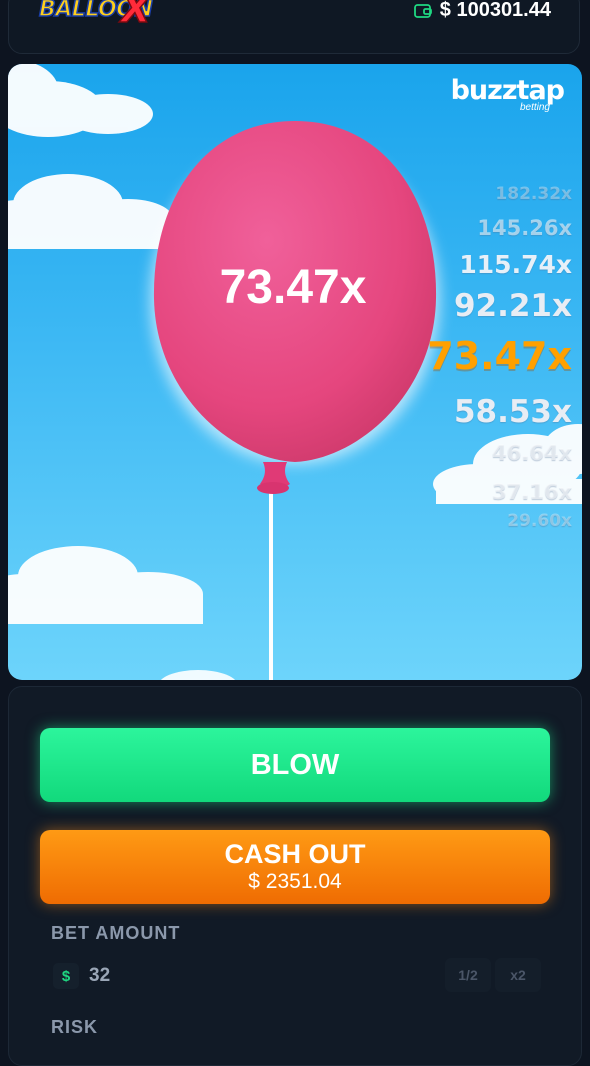 This screenshot has height=1066, width=590. What do you see at coordinates (499, 356) in the screenshot?
I see `multiplier-step: 73.47x` at bounding box center [499, 356].